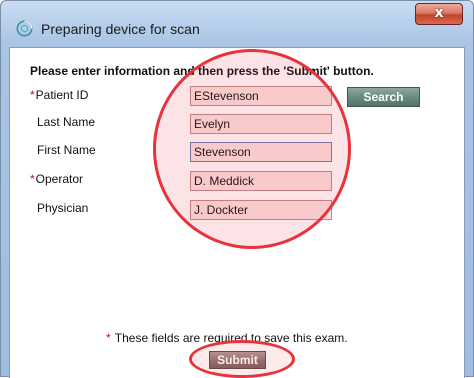 Image resolution: width=474 pixels, height=378 pixels. I want to click on first-name-label: First Name, so click(66, 150).